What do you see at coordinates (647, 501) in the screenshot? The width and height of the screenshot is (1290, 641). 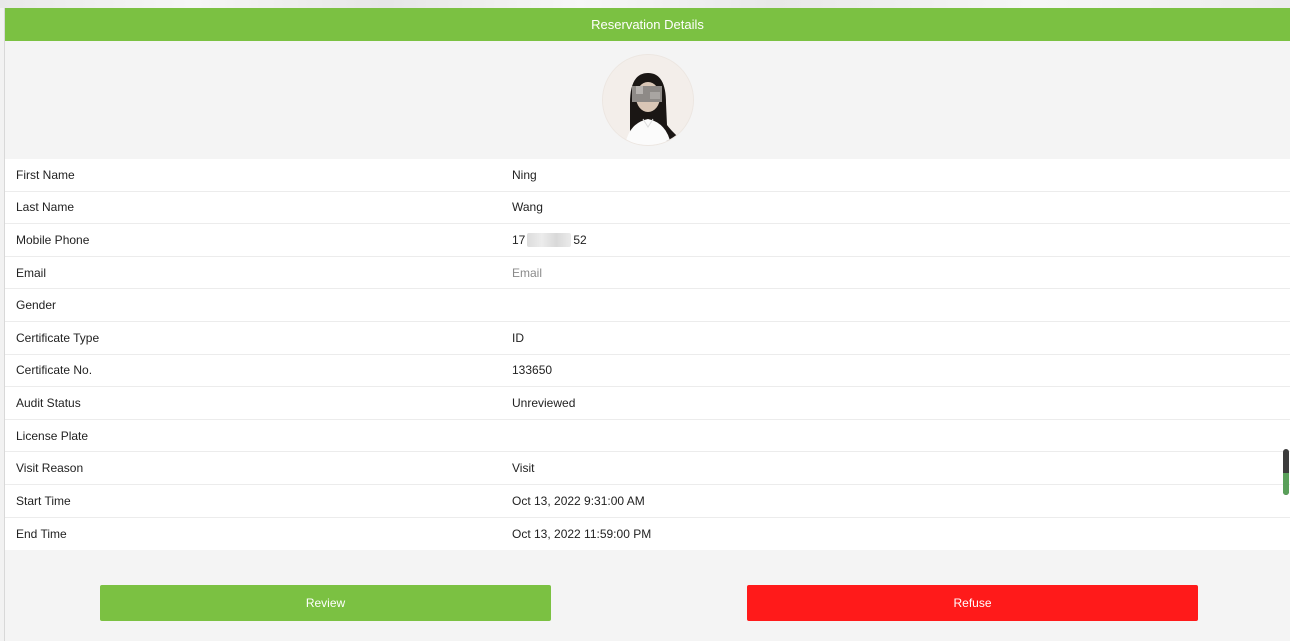 I see `field-row-start-time: Start Time Oct 13, 2022 9:31:00 AM` at bounding box center [647, 501].